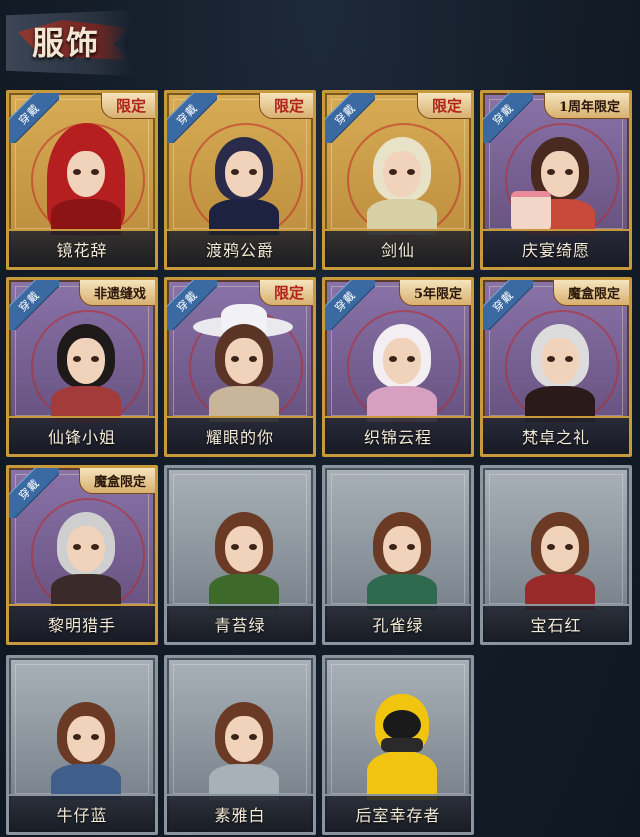 The image size is (640, 837). I want to click on costume-card: 穿戴 限定剑仙, so click(398, 180).